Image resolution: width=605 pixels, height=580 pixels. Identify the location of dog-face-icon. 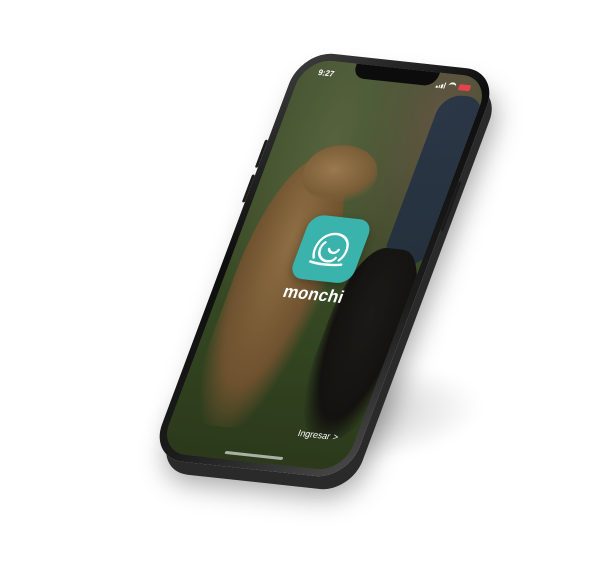
(330, 249).